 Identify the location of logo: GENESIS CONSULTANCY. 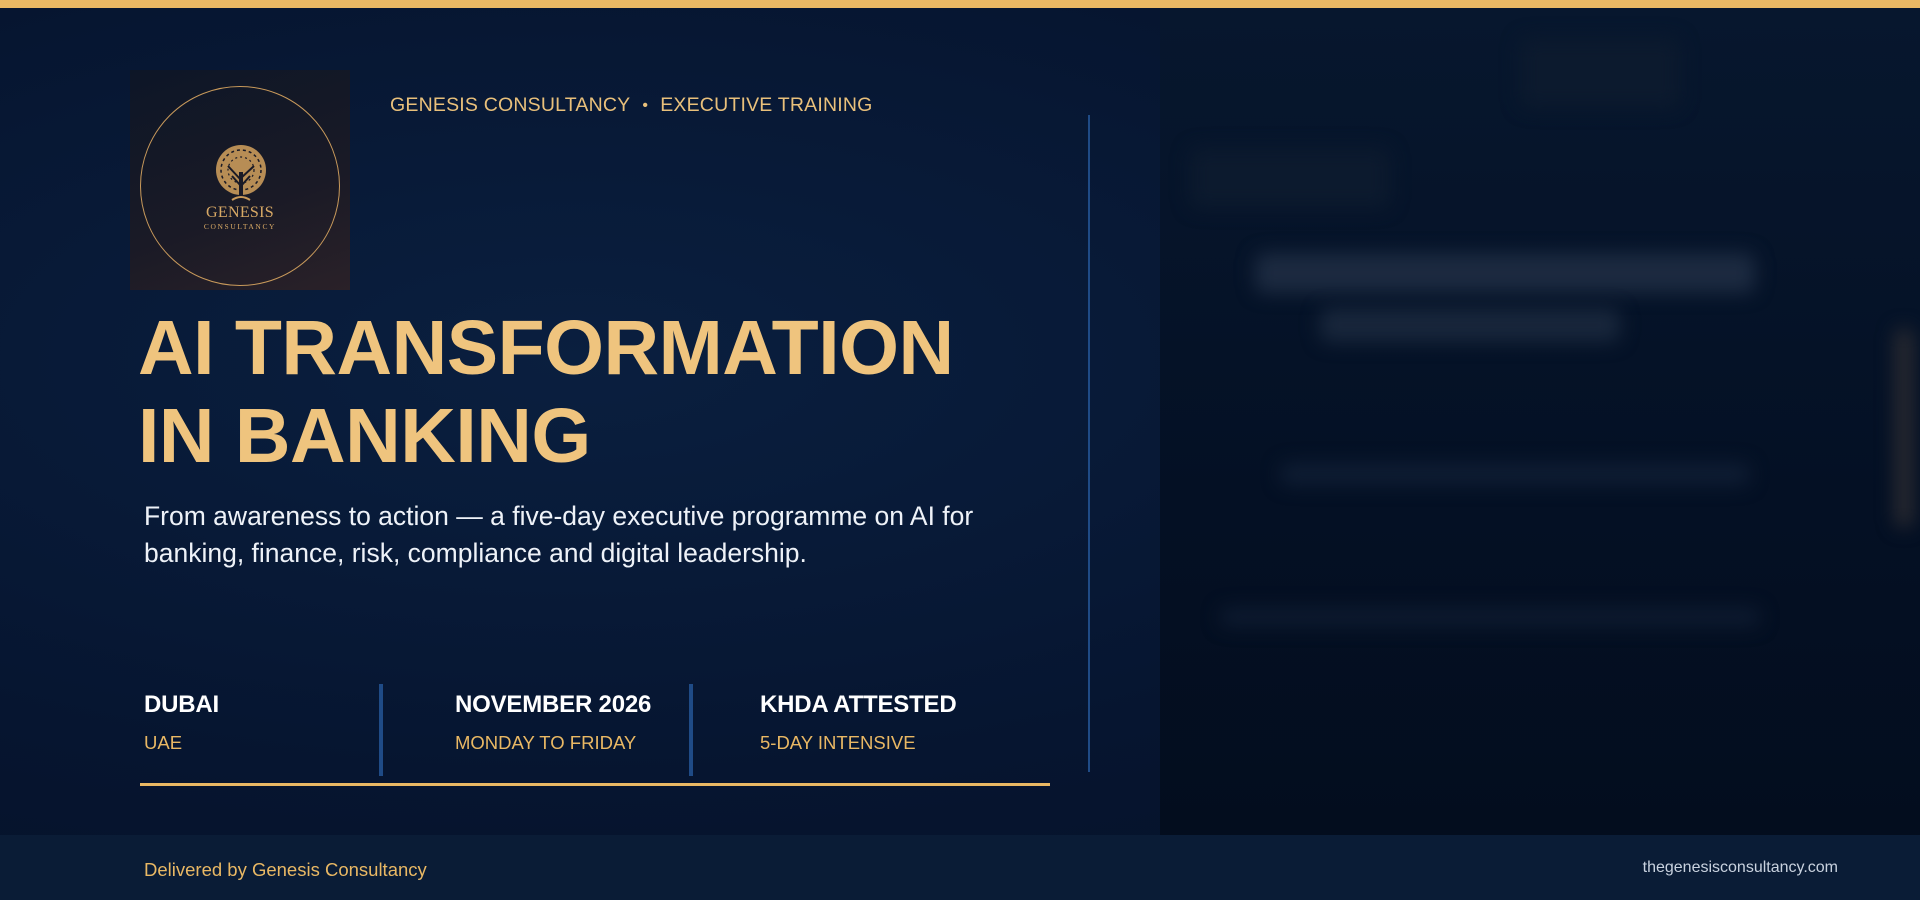
(240, 180).